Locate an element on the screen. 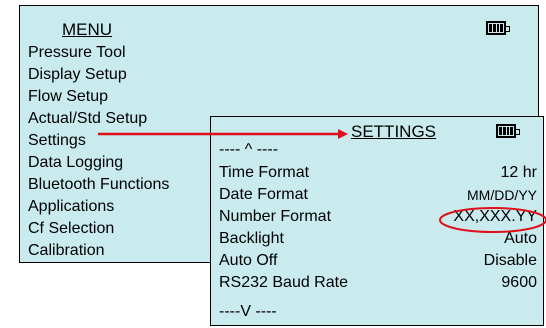 The image size is (546, 328). settings-row-date-format: Date Format MM/DD/YY is located at coordinates (378, 195).